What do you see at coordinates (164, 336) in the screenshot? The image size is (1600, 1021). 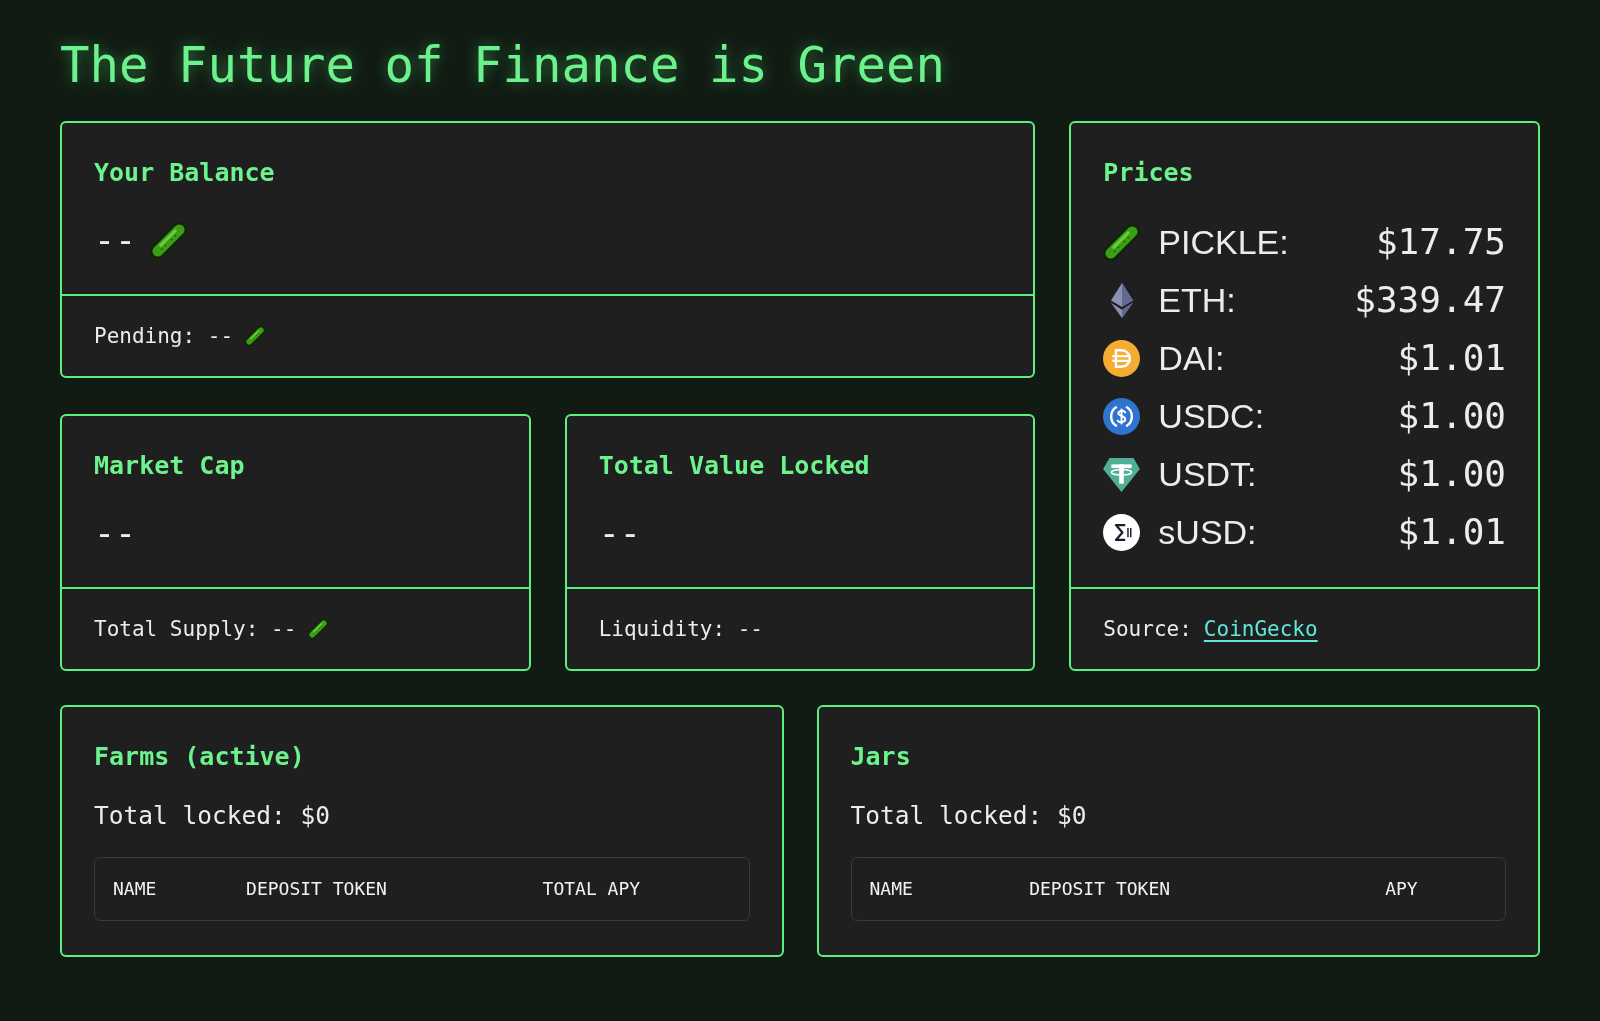 I see `pending-text: Pending: --` at bounding box center [164, 336].